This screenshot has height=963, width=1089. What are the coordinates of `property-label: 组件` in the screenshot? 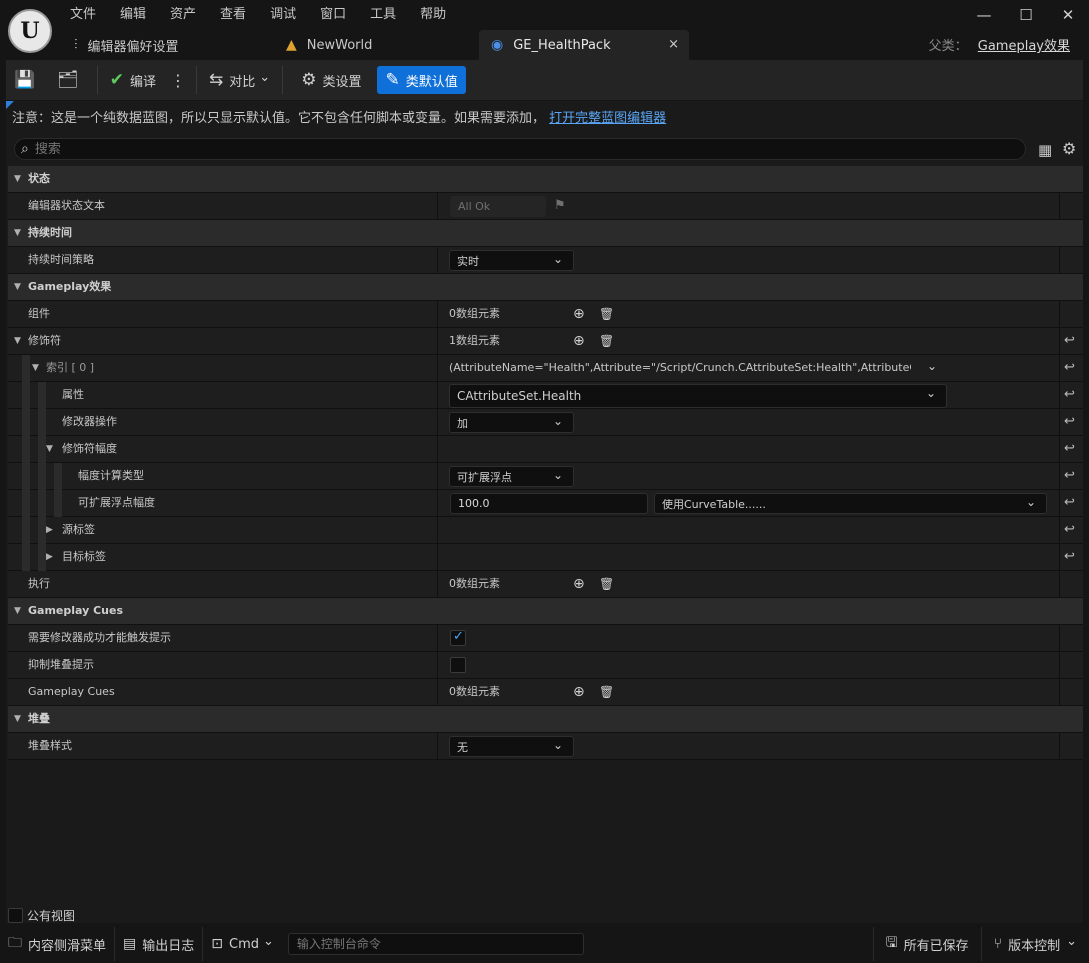 It's located at (39, 313).